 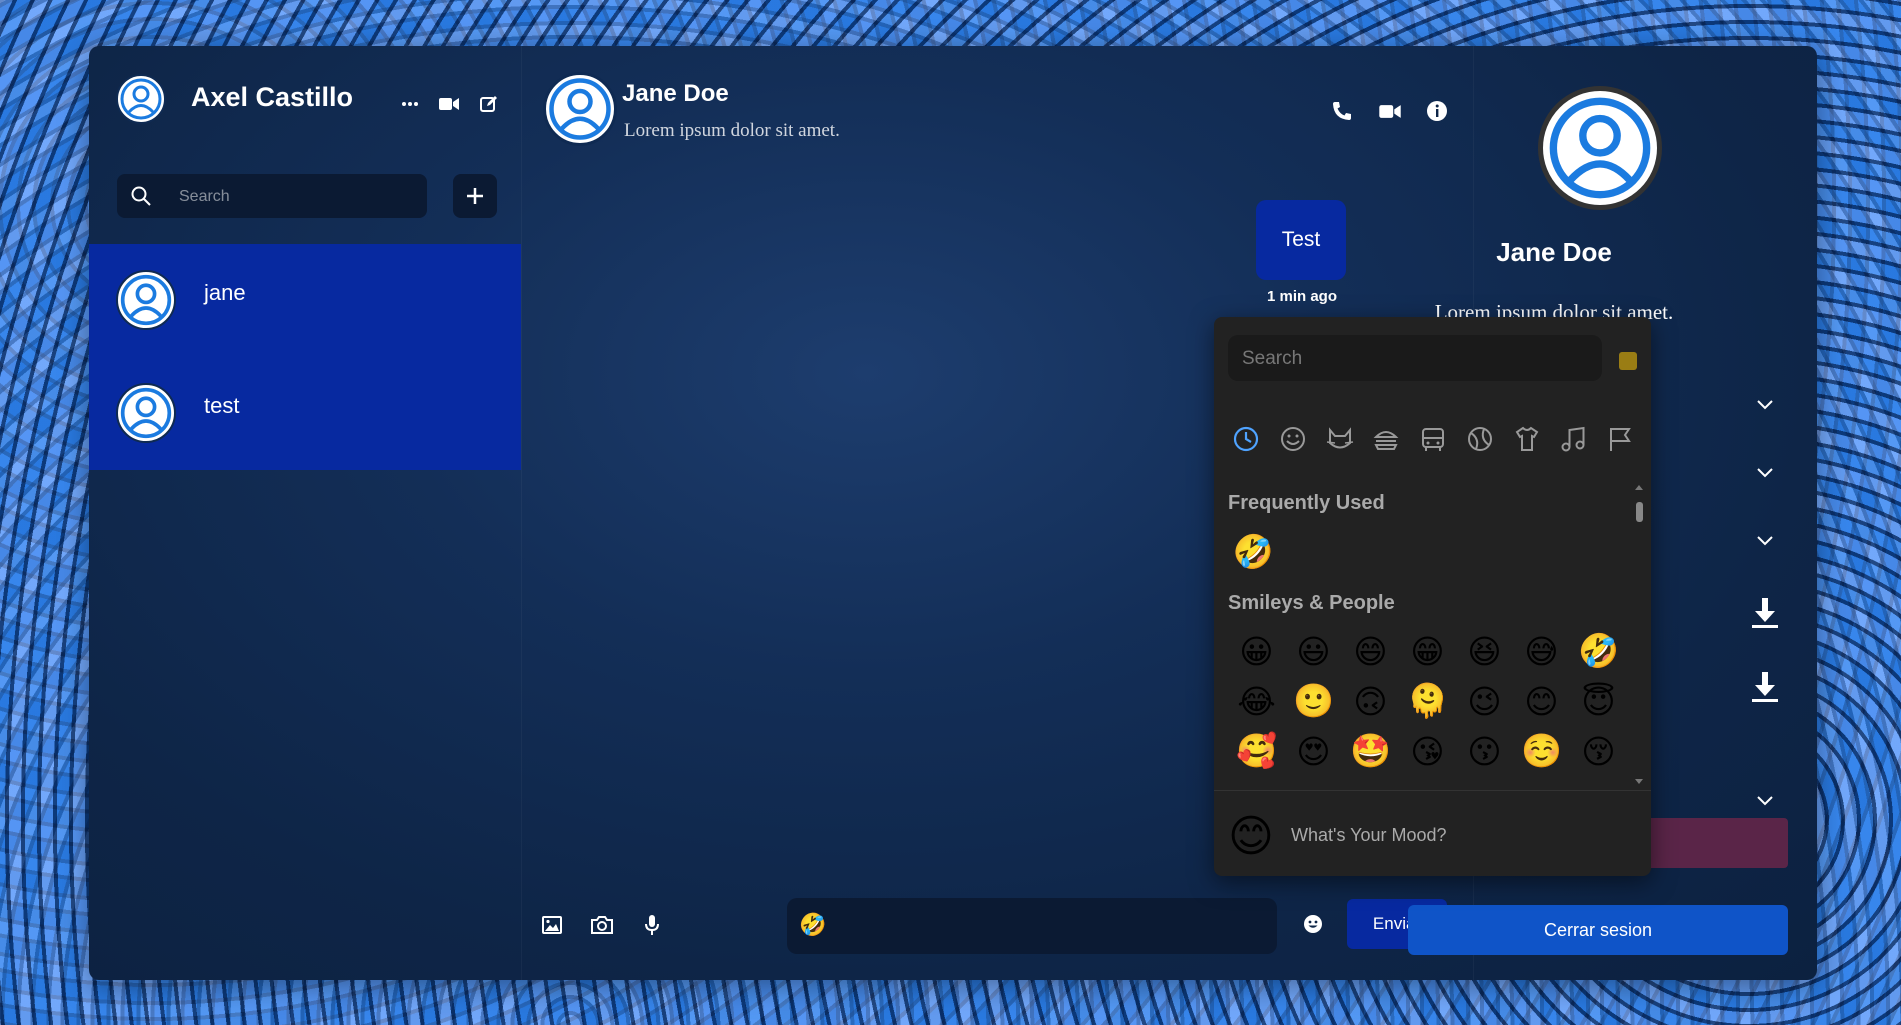 I want to click on emoji-item: 😄, so click(x=1370, y=651).